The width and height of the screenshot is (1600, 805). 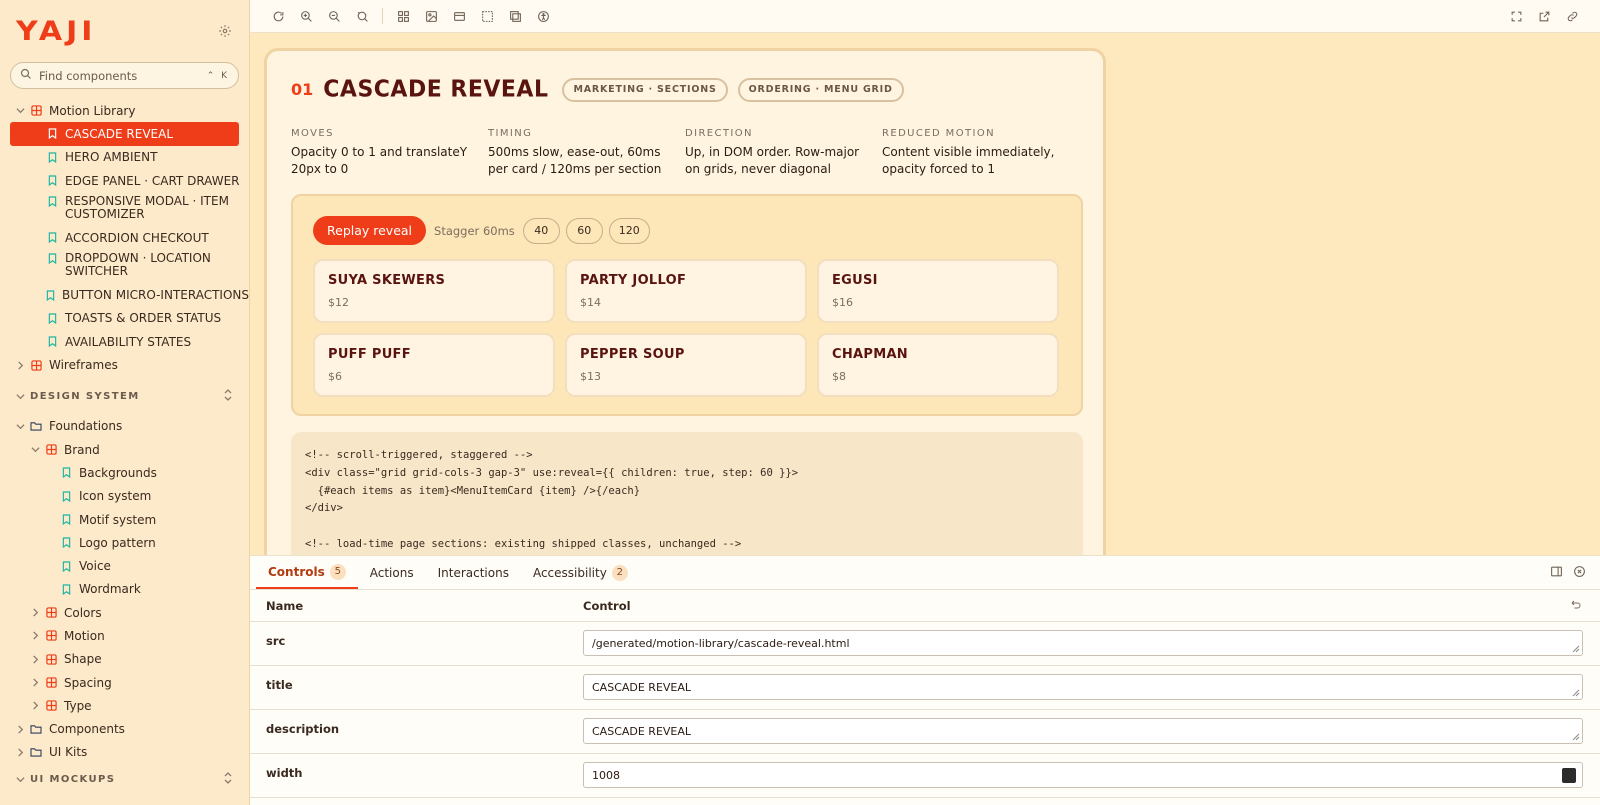 I want to click on tree-item-logo-pattern: Logo pattern, so click(x=124, y=542).